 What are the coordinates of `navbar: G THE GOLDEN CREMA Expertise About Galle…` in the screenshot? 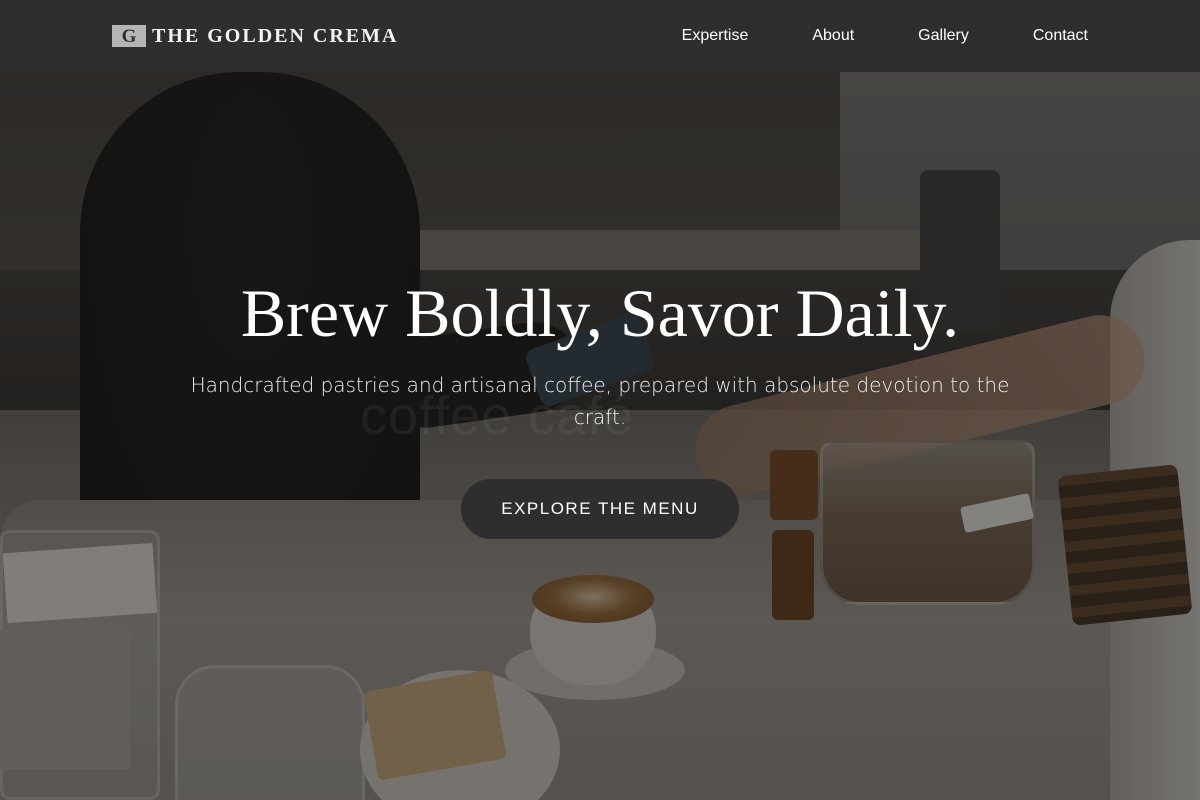 It's located at (600, 36).